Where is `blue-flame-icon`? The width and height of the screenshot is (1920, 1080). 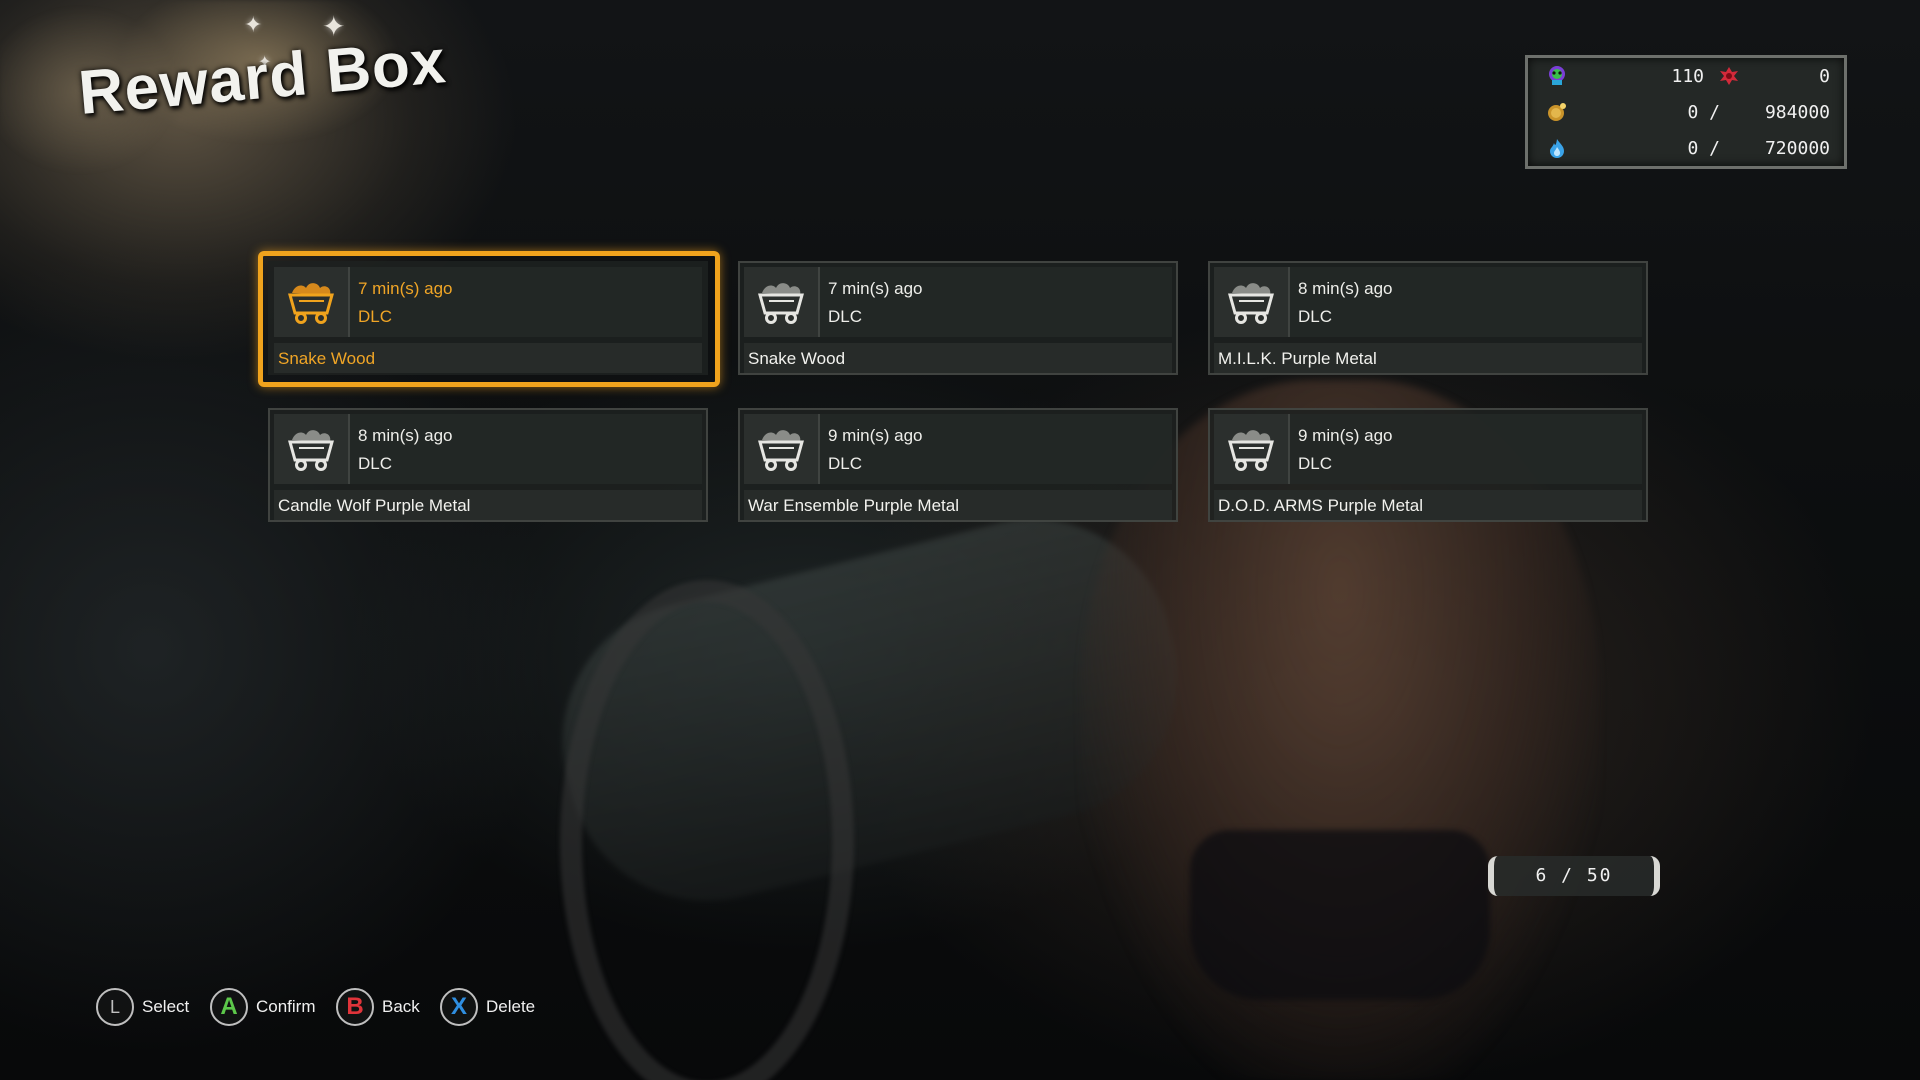 blue-flame-icon is located at coordinates (1557, 148).